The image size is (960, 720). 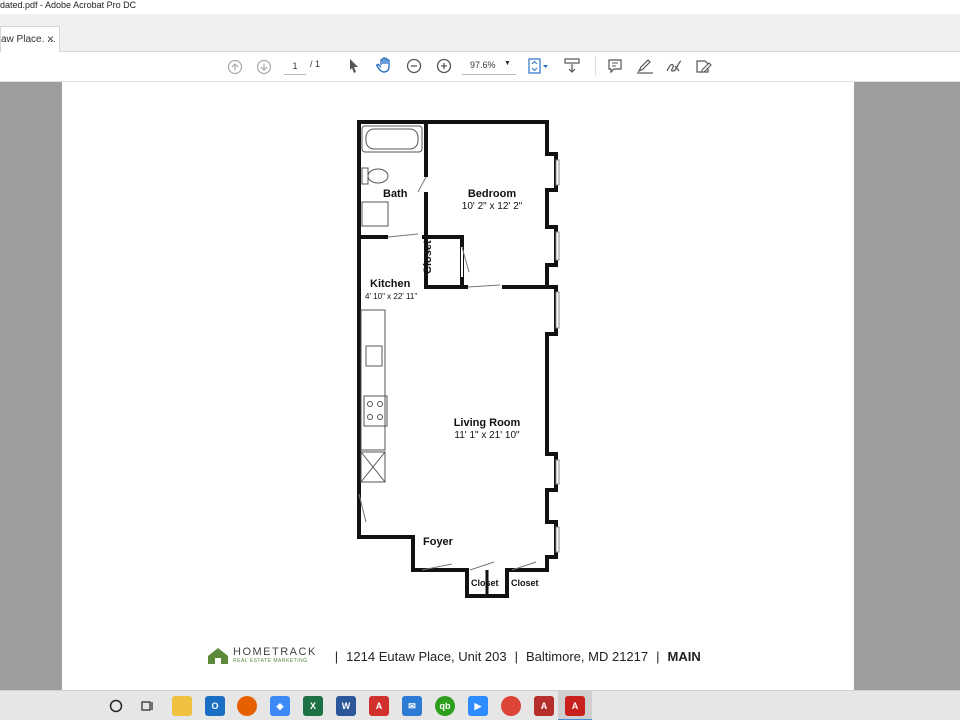 I want to click on room-label-closet-b: Closet, so click(x=525, y=583).